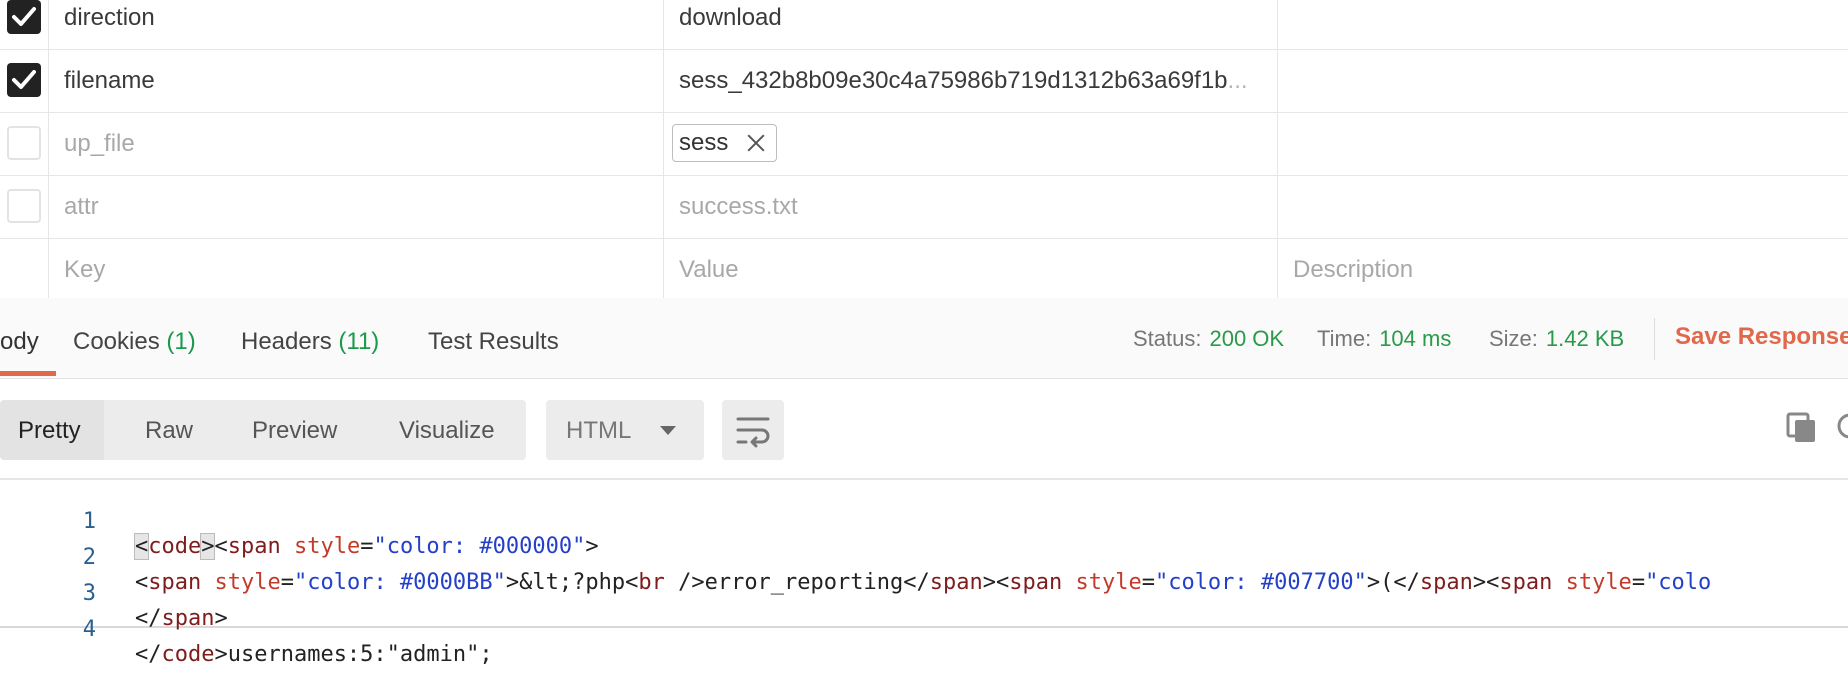 Image resolution: width=1848 pixels, height=692 pixels. Describe the element at coordinates (709, 269) in the screenshot. I see `value-placeholder: Value` at that location.